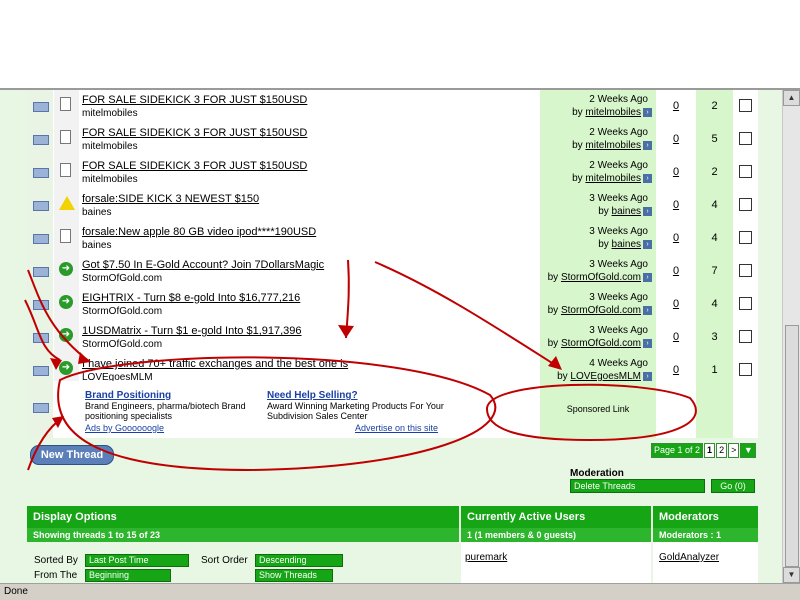 Image resolution: width=800 pixels, height=600 pixels. I want to click on vertical-scrollbar: ▲ ▼, so click(791, 336).